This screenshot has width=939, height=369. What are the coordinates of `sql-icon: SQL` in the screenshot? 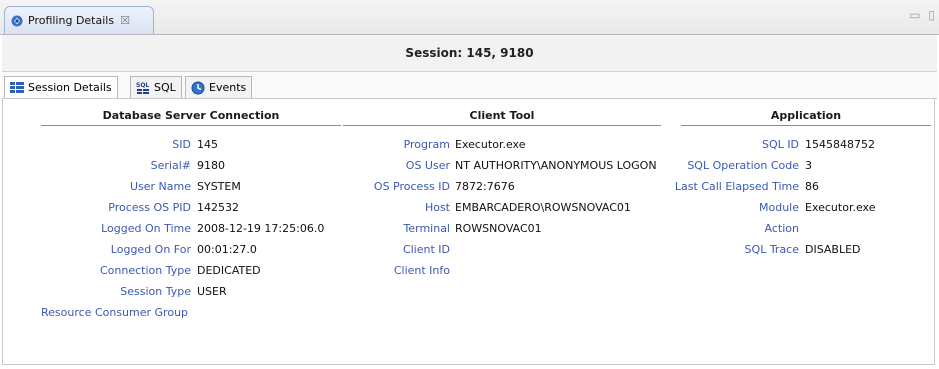 It's located at (142, 88).